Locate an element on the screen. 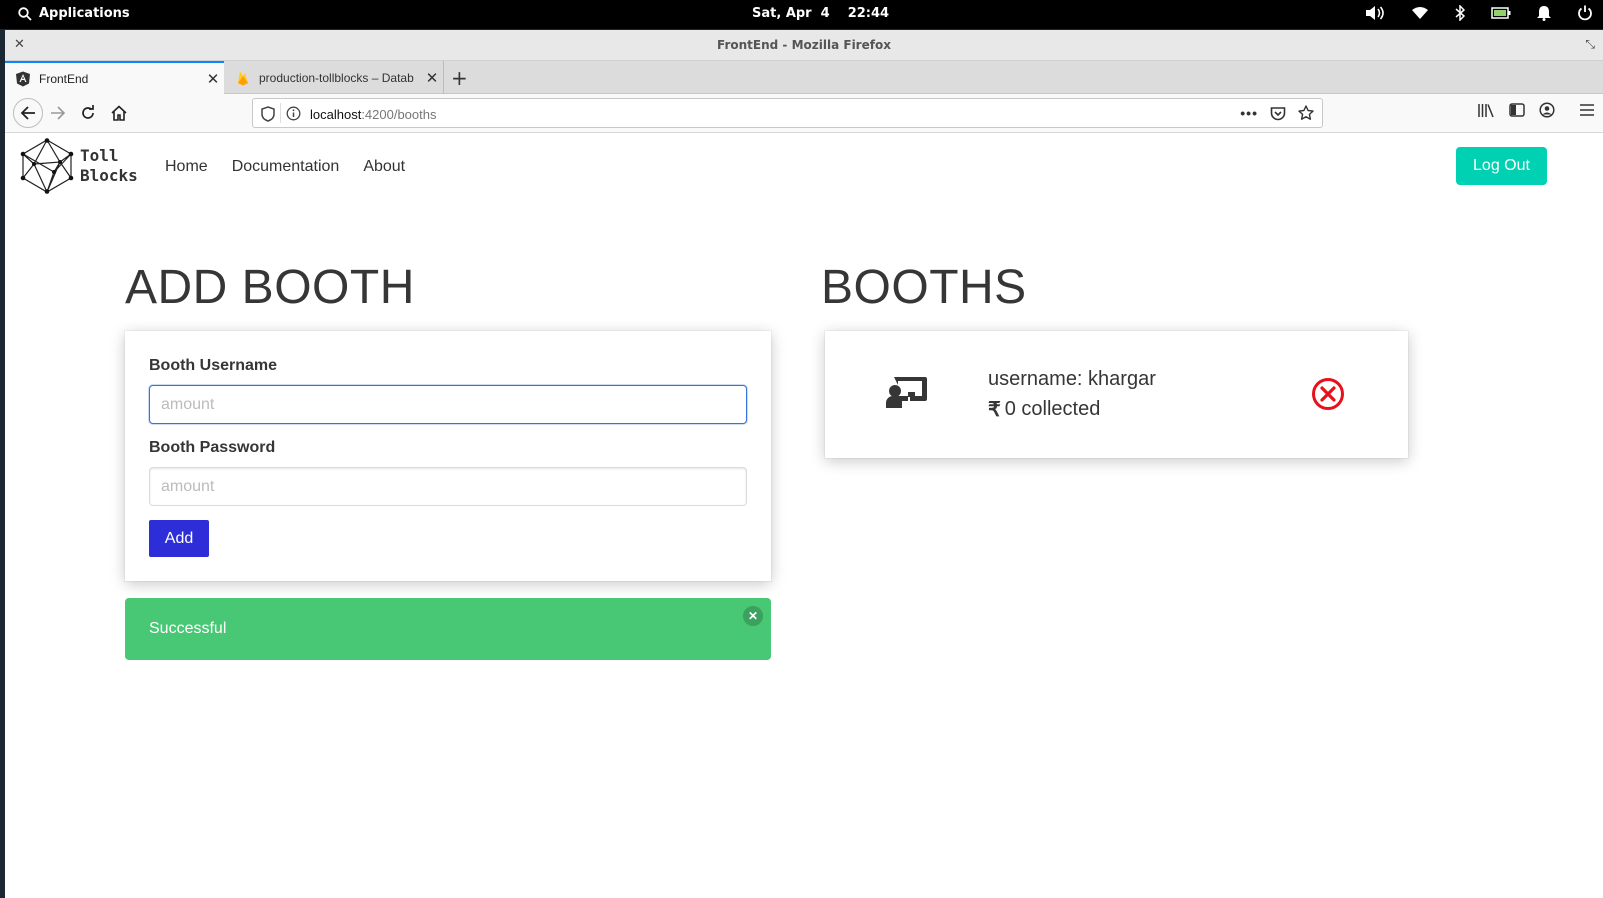 This screenshot has width=1603, height=898. booth-password-label: Booth Password is located at coordinates (212, 447).